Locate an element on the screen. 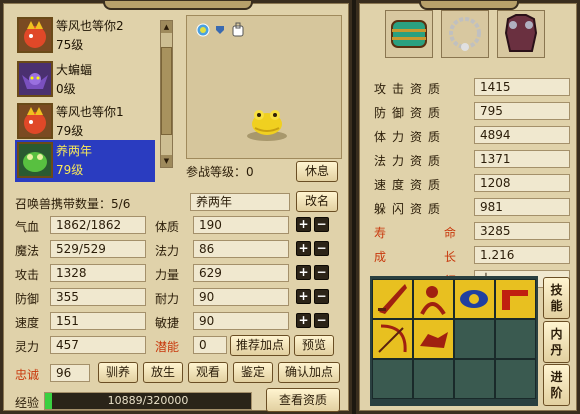  pet-list-item-selected: 养两年 79级 is located at coordinates (85, 161).